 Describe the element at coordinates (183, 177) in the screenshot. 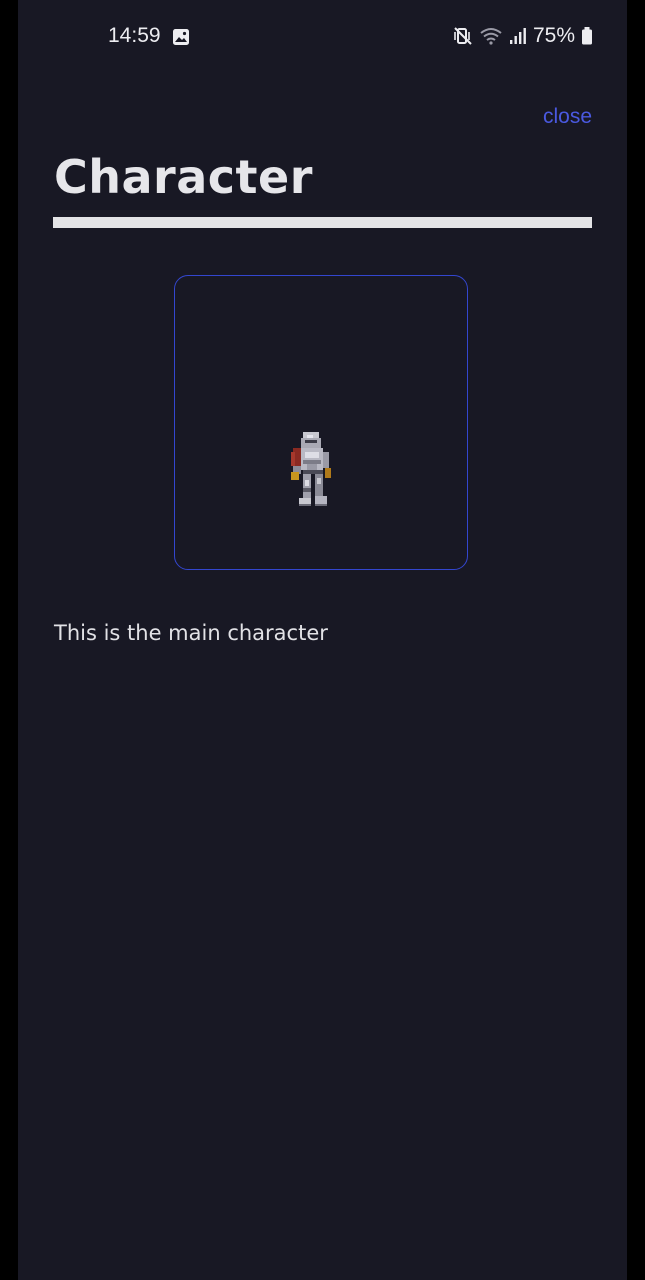

I see `page-title: Character` at that location.